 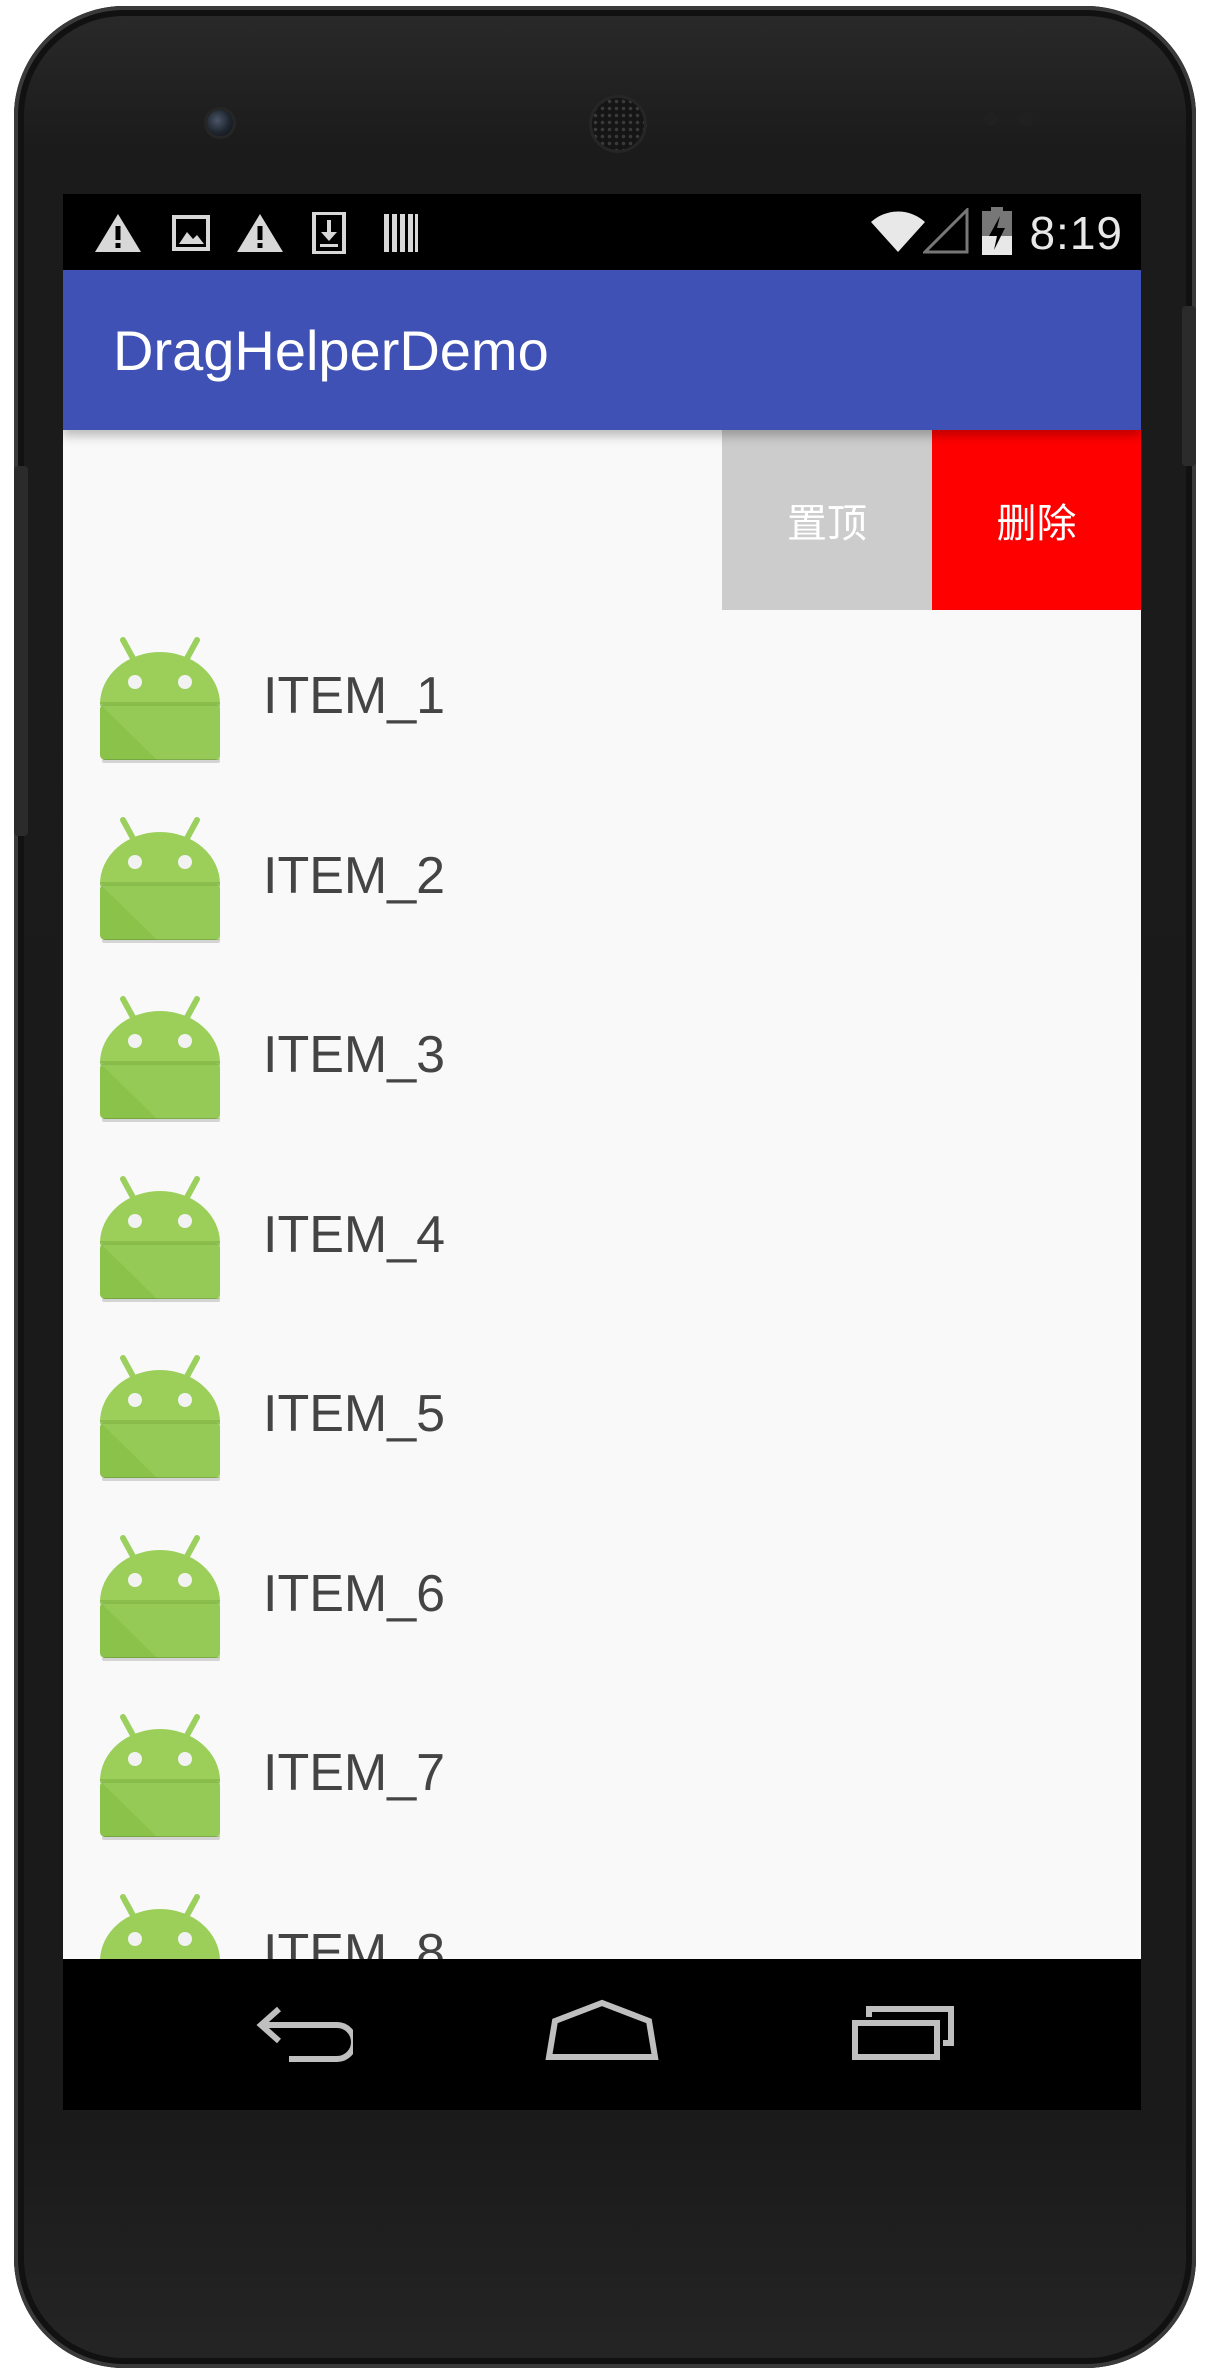 What do you see at coordinates (602, 520) in the screenshot?
I see `swiped-list-item: 置顶 删除` at bounding box center [602, 520].